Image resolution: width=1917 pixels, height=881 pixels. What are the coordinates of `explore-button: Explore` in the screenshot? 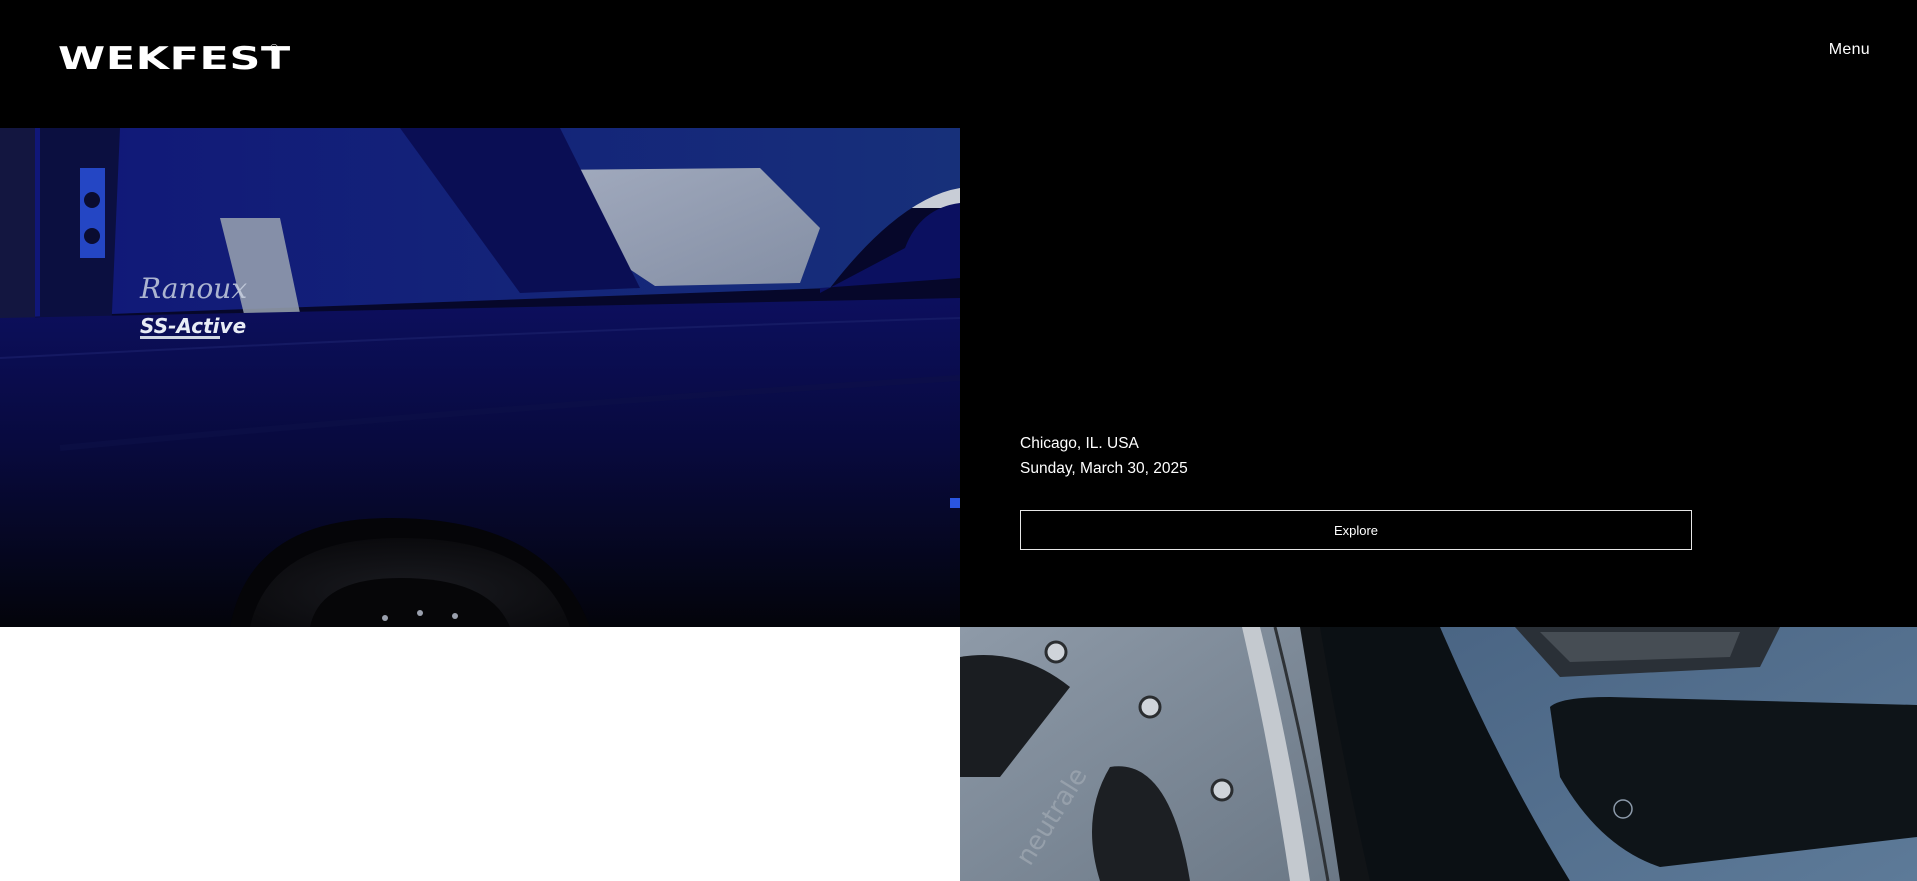 It's located at (1356, 530).